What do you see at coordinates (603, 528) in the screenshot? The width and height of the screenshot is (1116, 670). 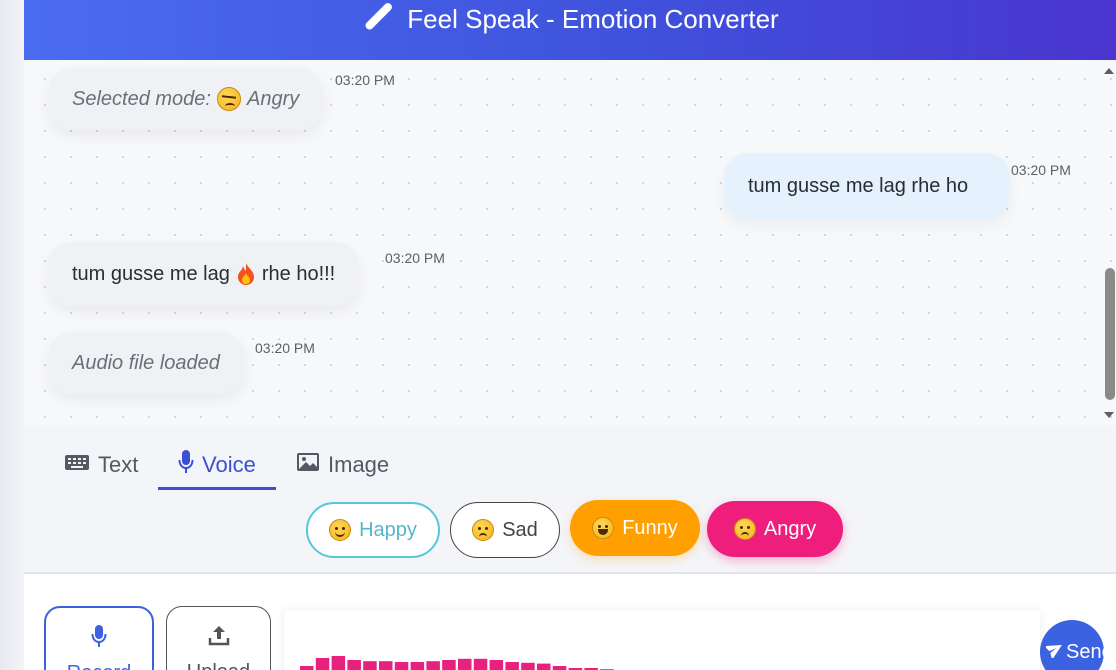 I see `laughing-face-icon` at bounding box center [603, 528].